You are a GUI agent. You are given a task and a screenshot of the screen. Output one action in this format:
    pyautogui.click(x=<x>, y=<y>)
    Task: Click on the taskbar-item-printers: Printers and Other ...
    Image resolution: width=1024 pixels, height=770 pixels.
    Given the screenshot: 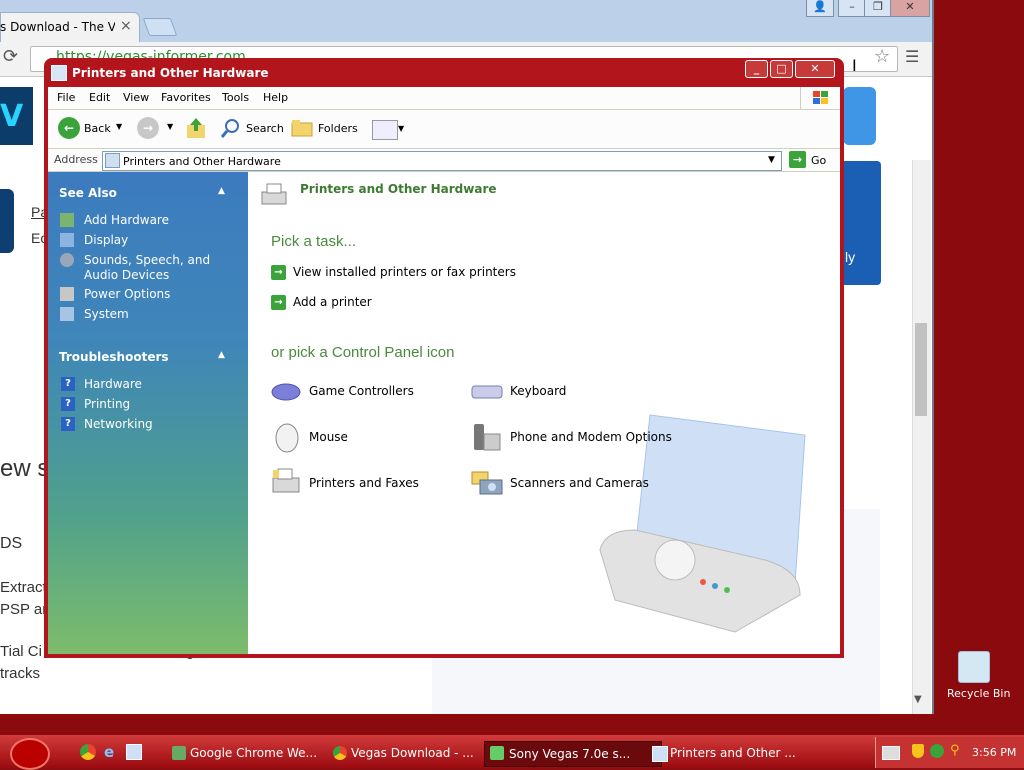 What is the action you would take?
    pyautogui.click(x=733, y=753)
    